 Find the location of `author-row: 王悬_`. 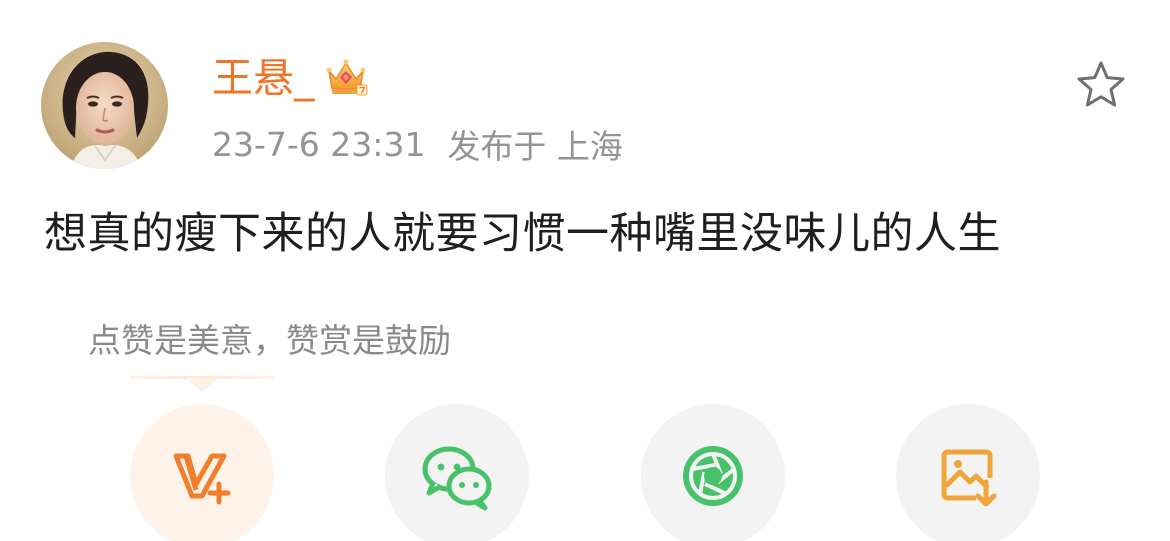

author-row: 王悬_ is located at coordinates (290, 78).